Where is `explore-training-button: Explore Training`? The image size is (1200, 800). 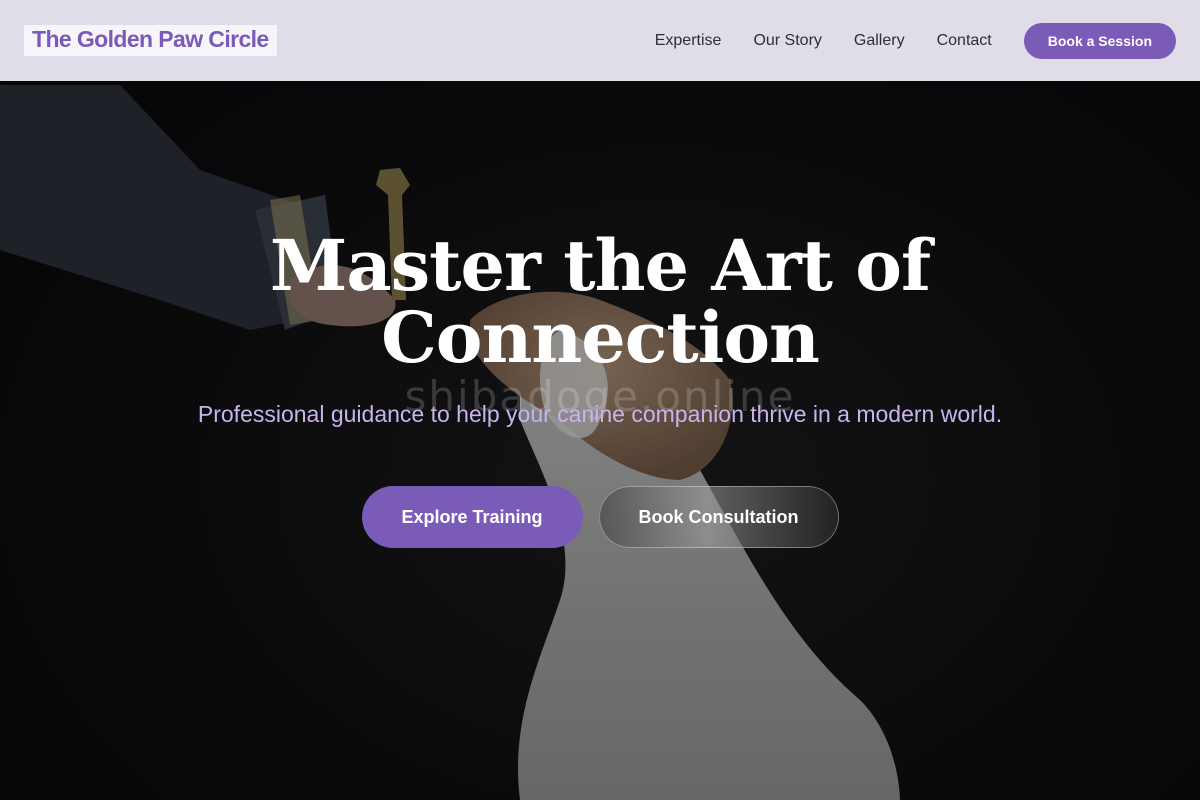 explore-training-button: Explore Training is located at coordinates (472, 517).